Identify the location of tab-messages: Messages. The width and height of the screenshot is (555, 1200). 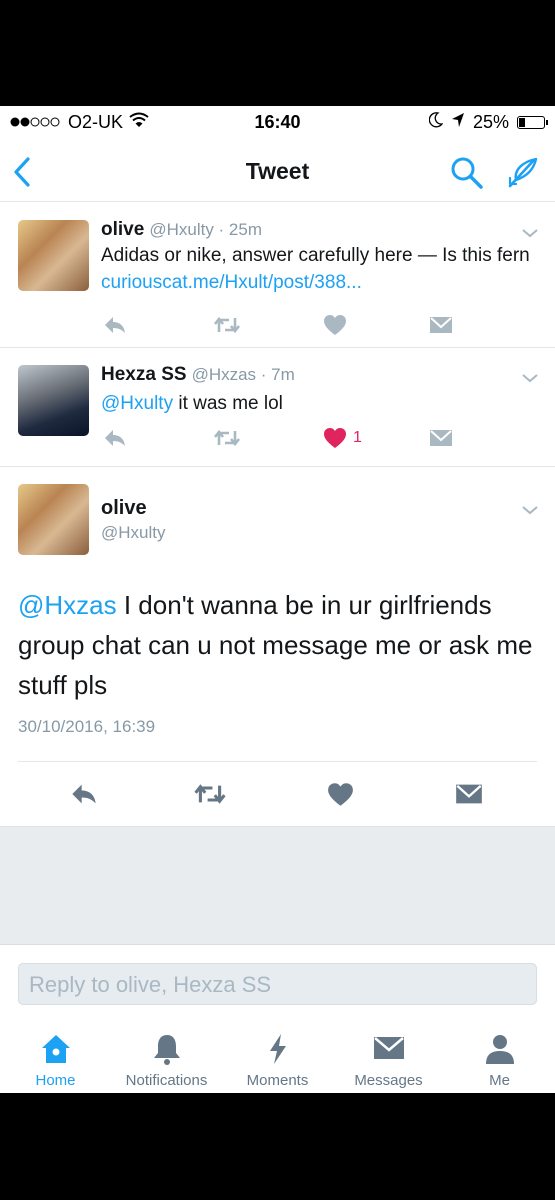
(388, 1057).